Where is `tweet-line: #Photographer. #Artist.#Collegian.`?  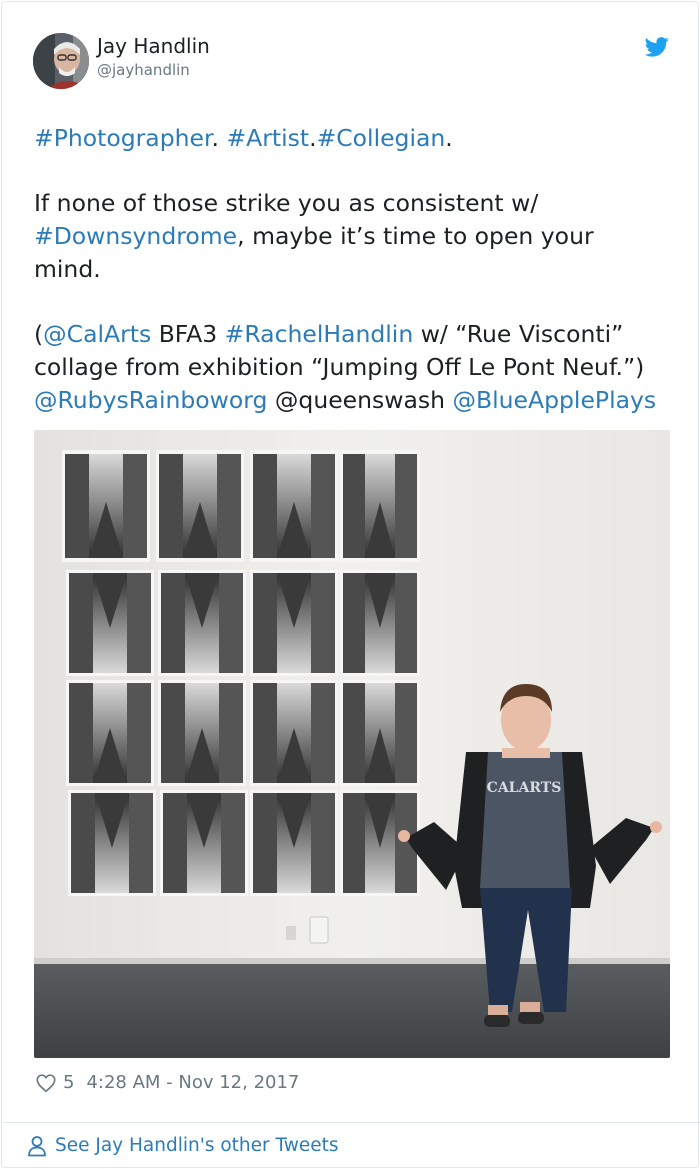
tweet-line: #Photographer. #Artist.#Collegian. is located at coordinates (354, 138).